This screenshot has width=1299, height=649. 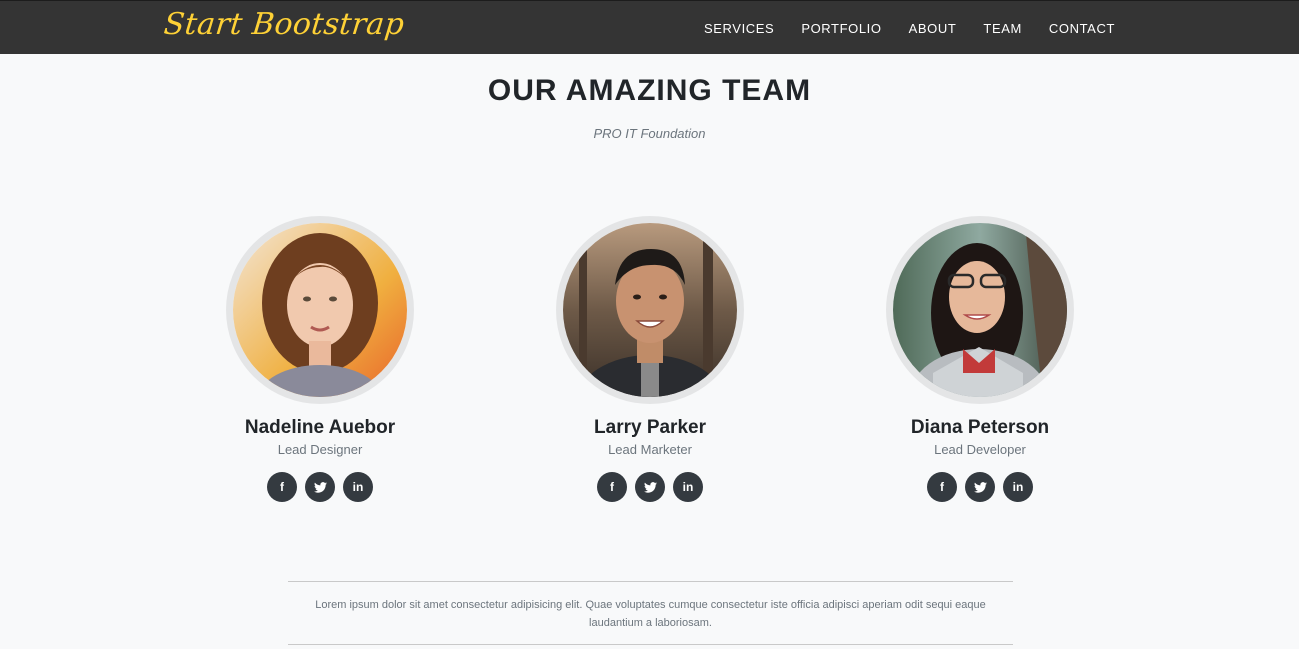 What do you see at coordinates (650, 449) in the screenshot?
I see `member-role: Lead Marketer` at bounding box center [650, 449].